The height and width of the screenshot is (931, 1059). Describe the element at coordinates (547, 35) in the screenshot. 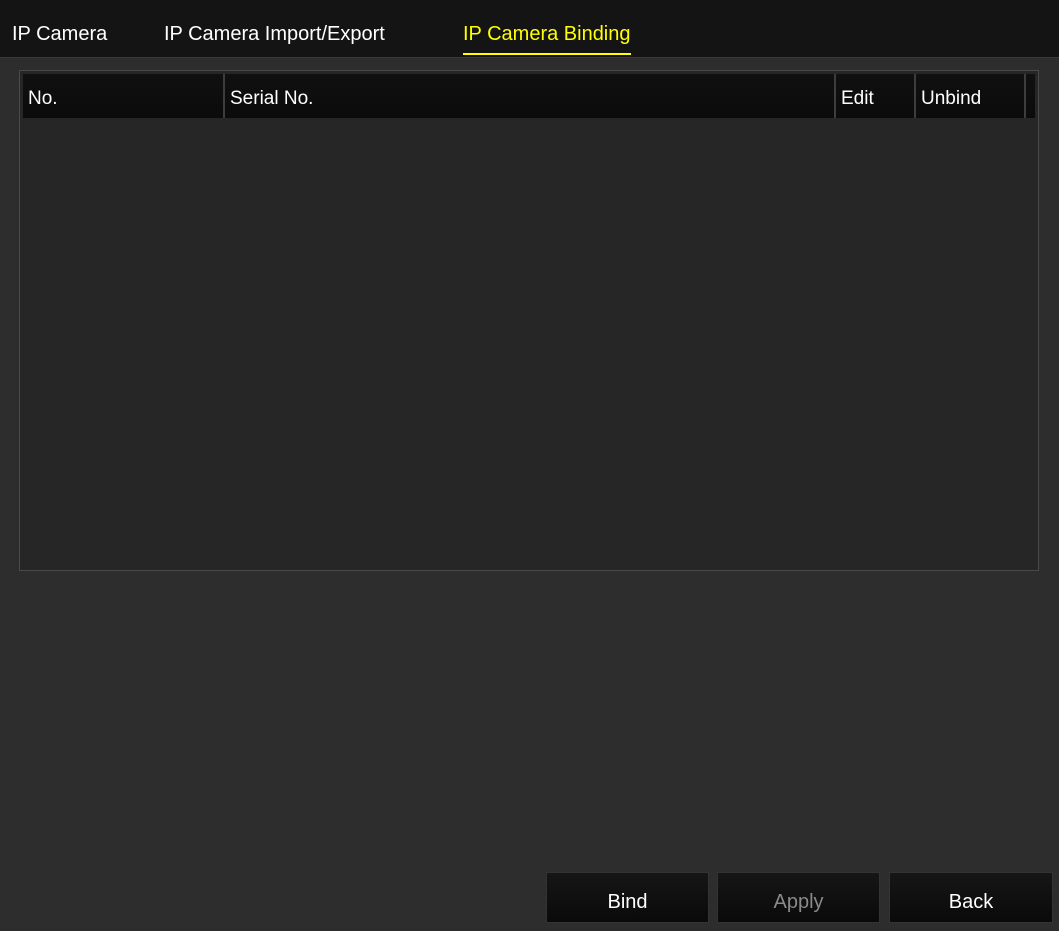

I see `tab-ip-camera-binding: IP Camera Binding` at that location.